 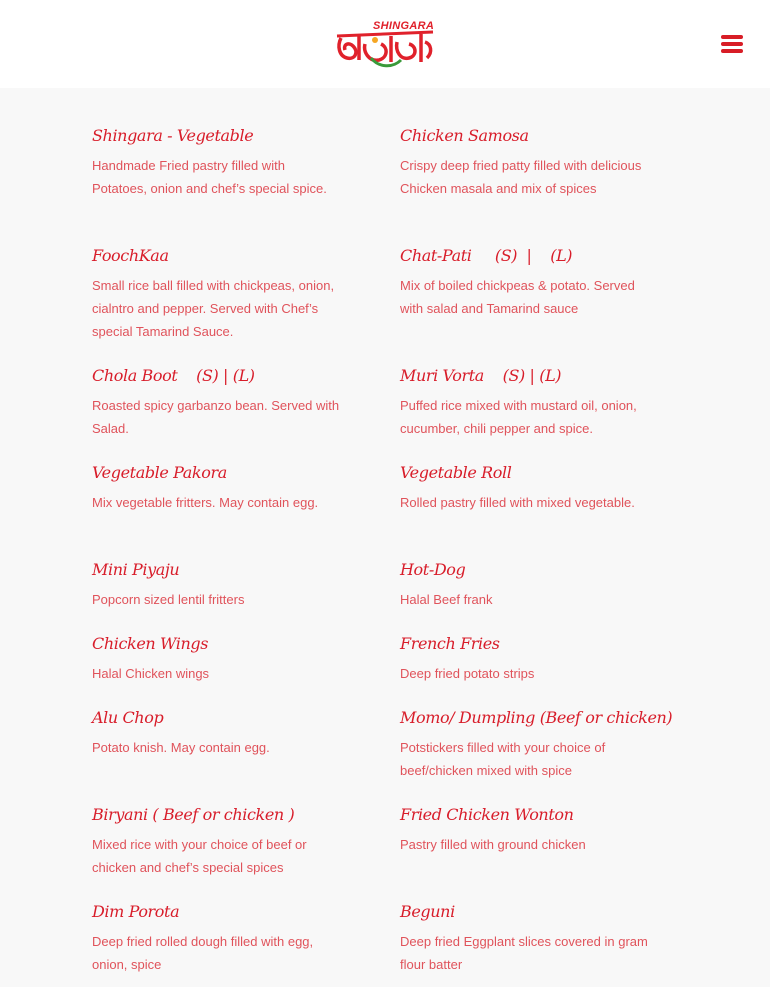 I want to click on logo-wordmark: SHINGARA, so click(x=404, y=26).